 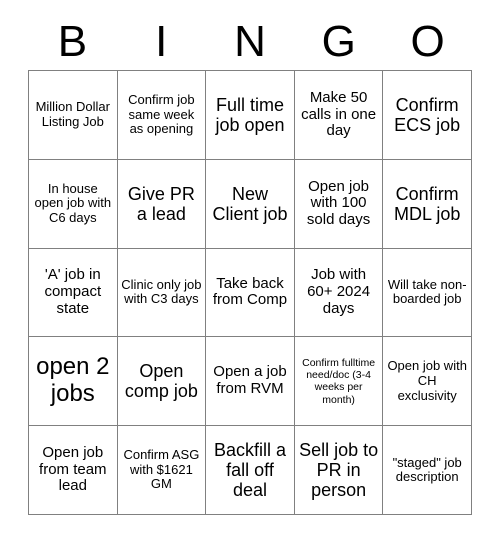 I want to click on bingo-header-letter-b: B, so click(x=72, y=41).